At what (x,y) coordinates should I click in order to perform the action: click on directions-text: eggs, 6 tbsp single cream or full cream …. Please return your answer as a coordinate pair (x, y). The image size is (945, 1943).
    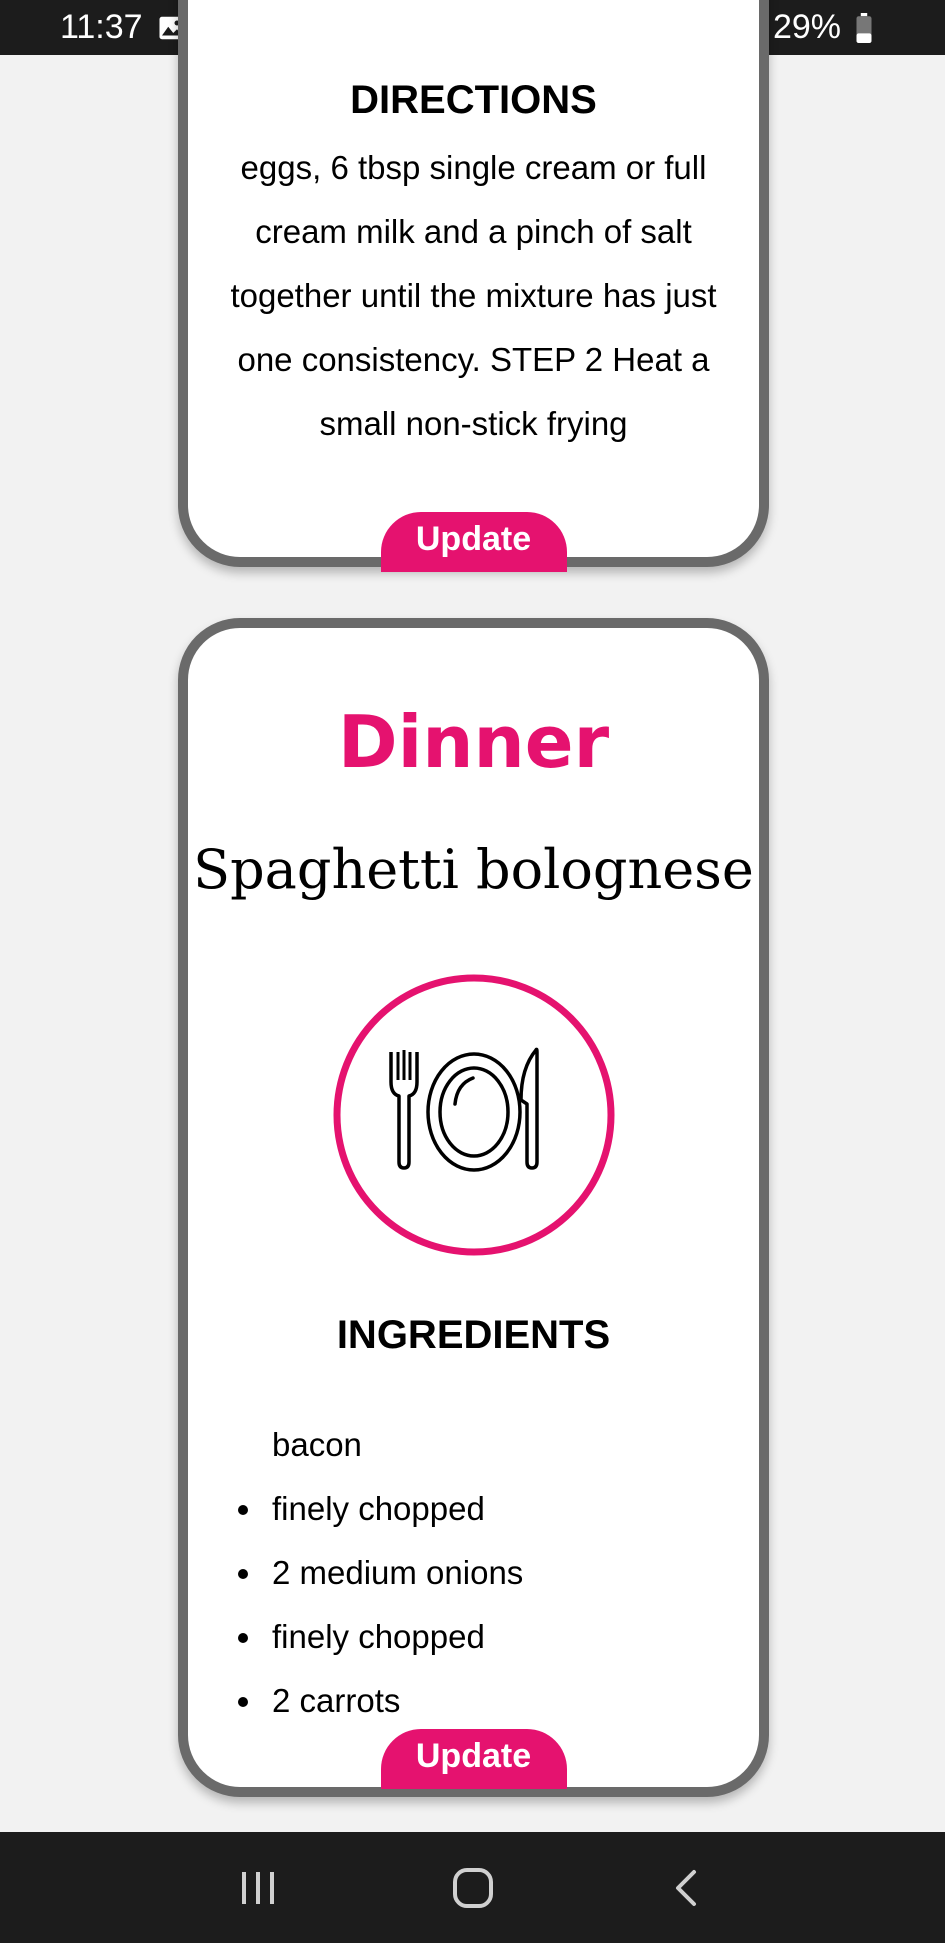
    Looking at the image, I should click on (473, 295).